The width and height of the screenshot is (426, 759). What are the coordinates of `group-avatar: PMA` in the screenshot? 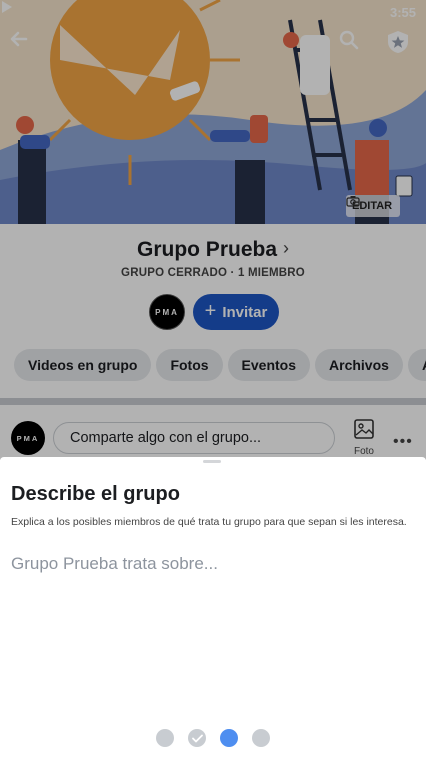 It's located at (167, 312).